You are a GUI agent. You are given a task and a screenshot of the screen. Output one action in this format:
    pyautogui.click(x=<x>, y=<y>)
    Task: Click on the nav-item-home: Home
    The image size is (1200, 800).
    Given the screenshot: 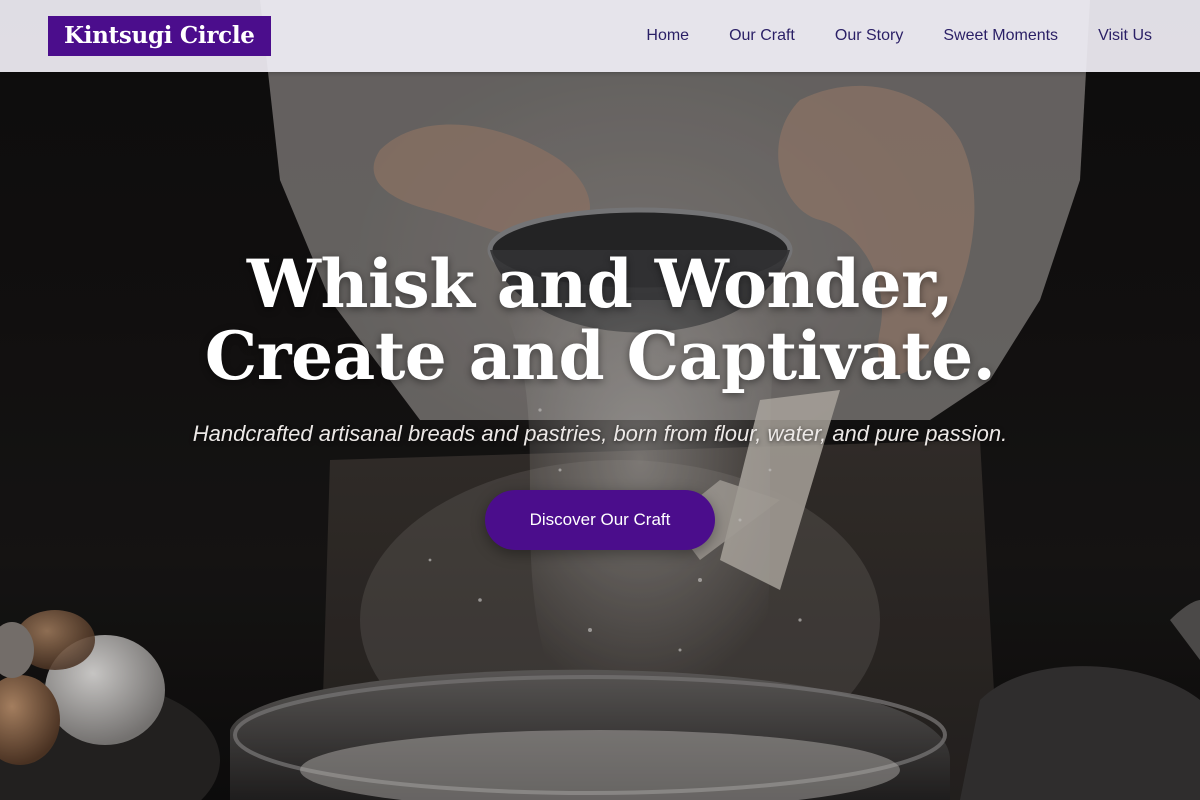 What is the action you would take?
    pyautogui.click(x=667, y=36)
    